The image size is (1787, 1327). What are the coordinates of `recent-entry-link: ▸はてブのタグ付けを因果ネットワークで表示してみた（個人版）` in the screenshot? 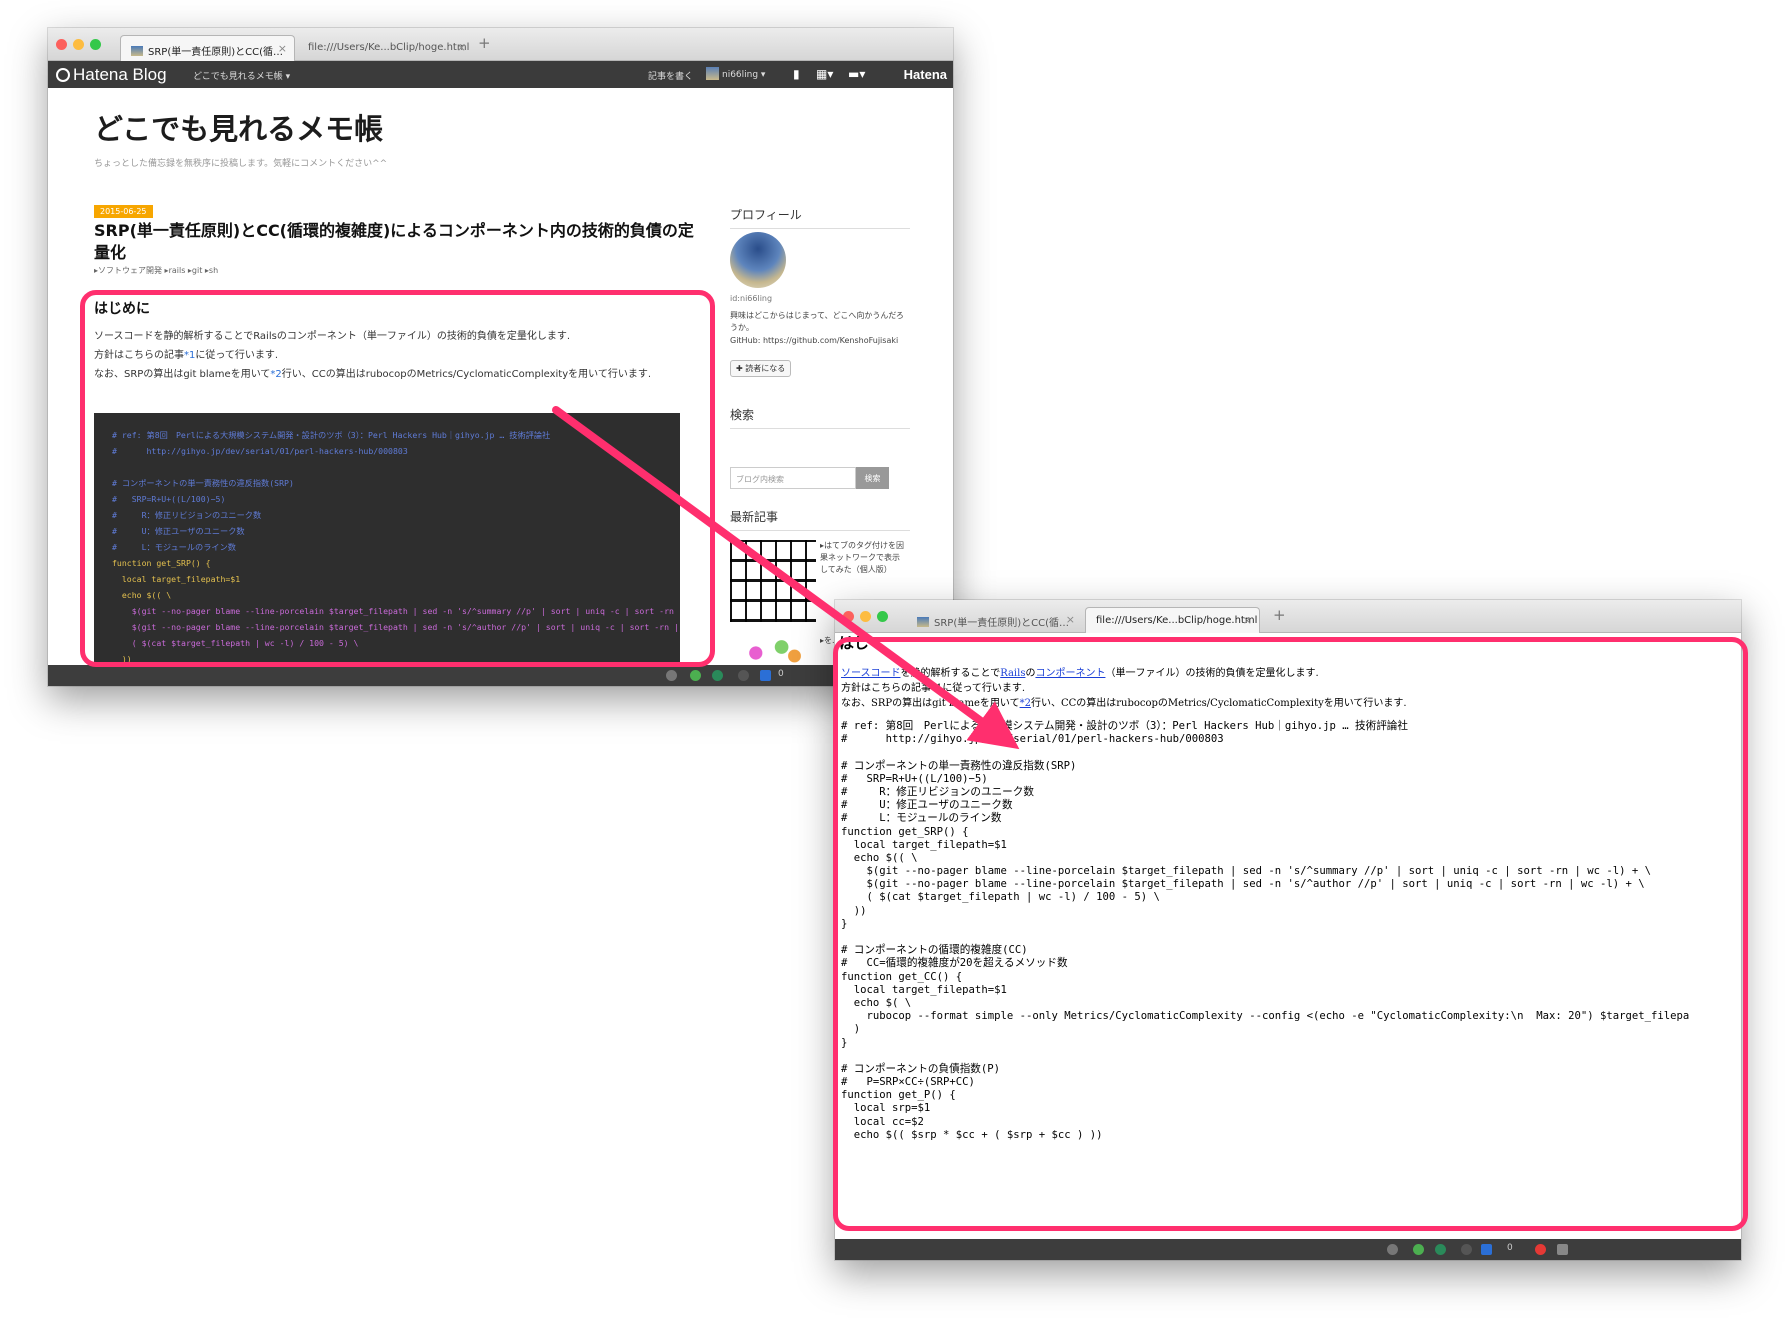 It's located at (863, 558).